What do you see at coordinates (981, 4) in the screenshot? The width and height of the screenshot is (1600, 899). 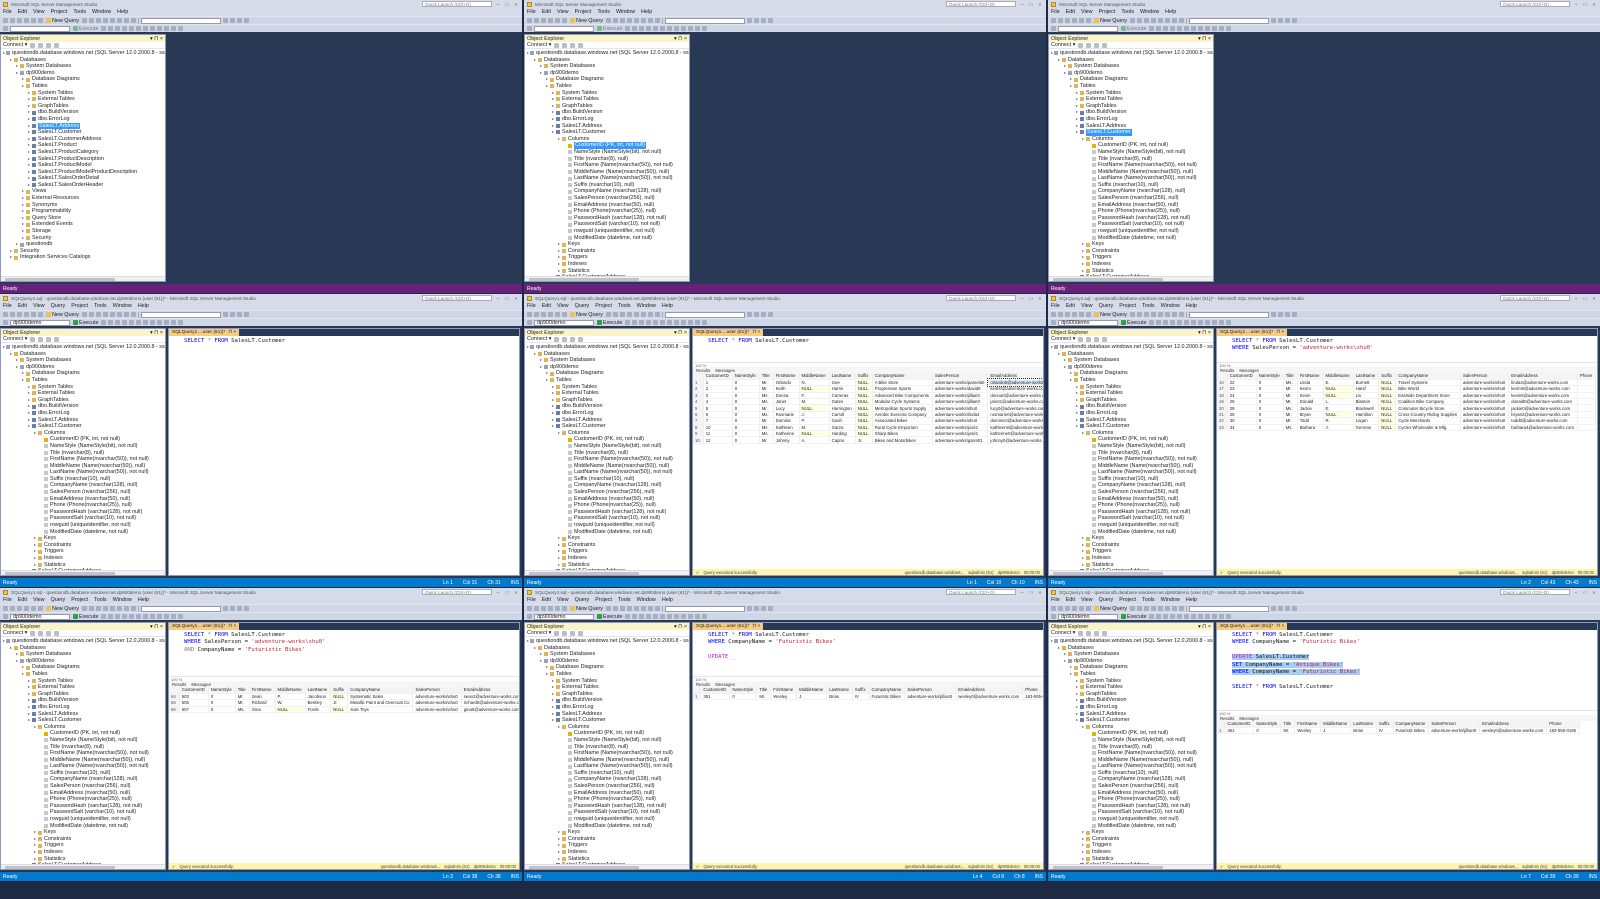 I see `quick-launch-input: Quick Launch (Ctrl+Q)` at bounding box center [981, 4].